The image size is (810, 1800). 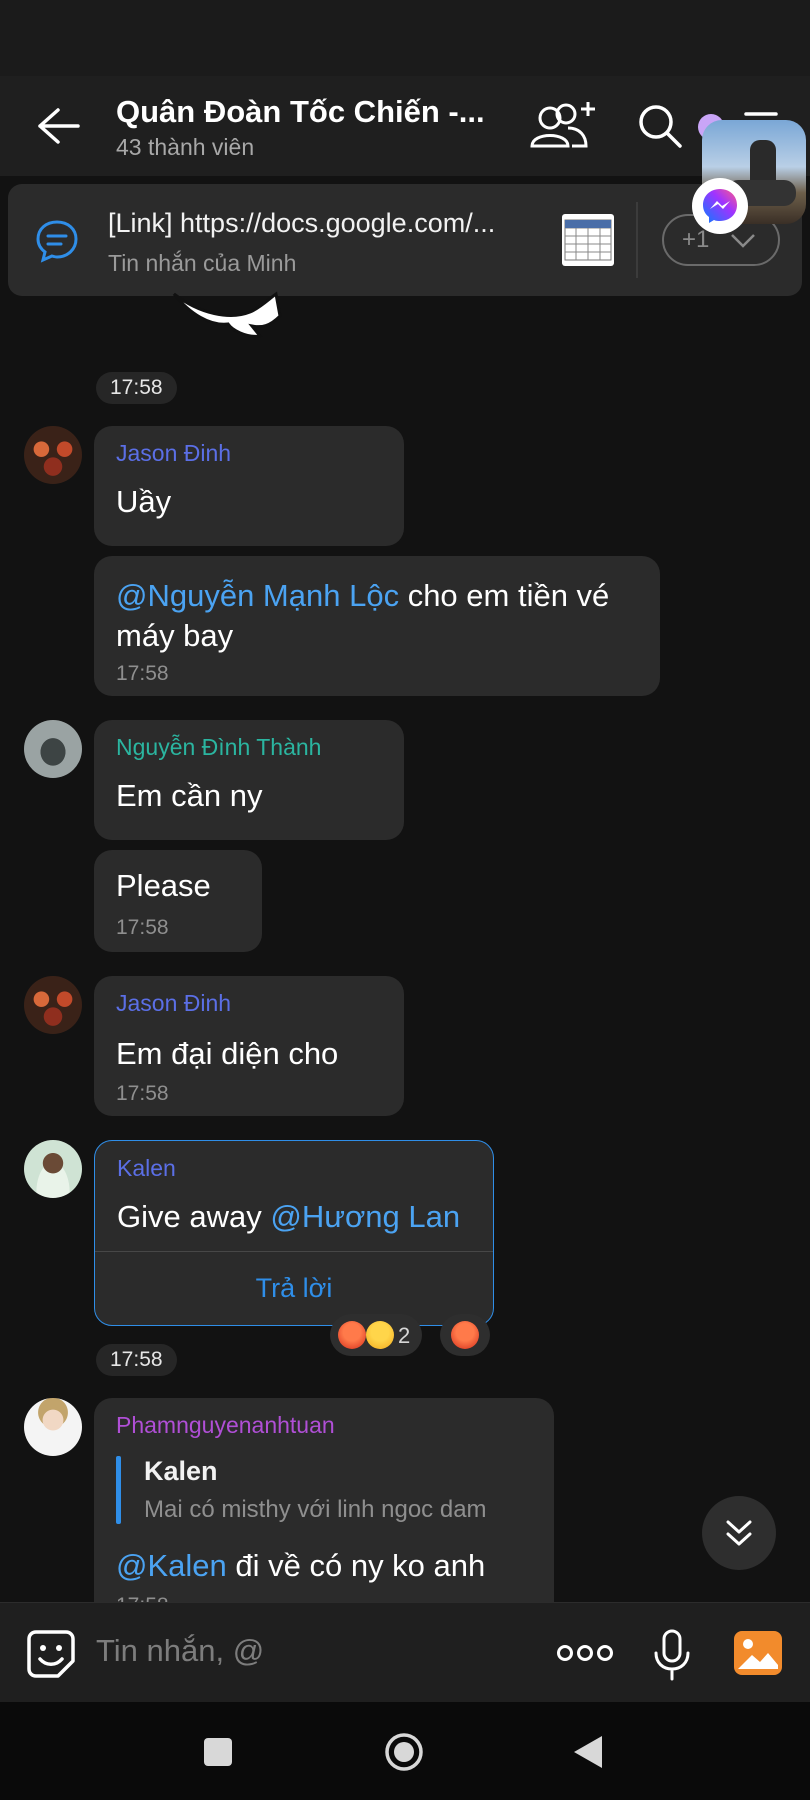 What do you see at coordinates (405, 1652) in the screenshot?
I see `message-input-bar: Tin nhắn, @` at bounding box center [405, 1652].